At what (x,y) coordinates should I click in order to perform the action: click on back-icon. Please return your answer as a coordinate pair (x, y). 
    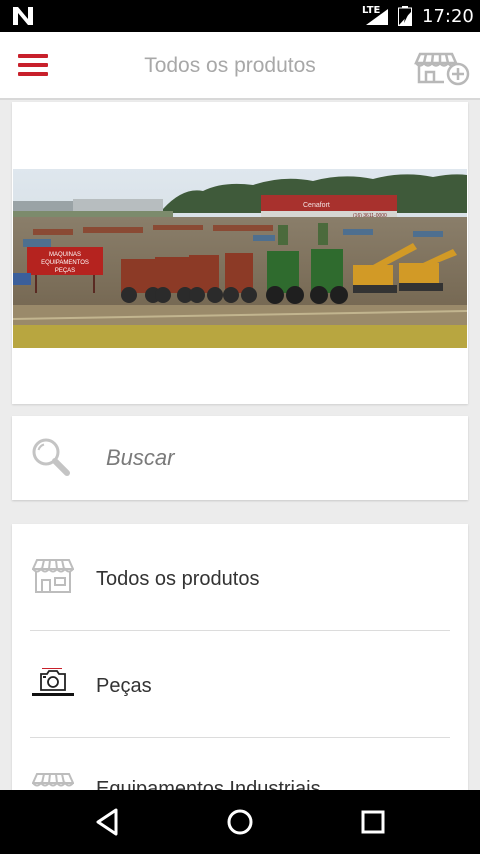
    Looking at the image, I should click on (107, 822).